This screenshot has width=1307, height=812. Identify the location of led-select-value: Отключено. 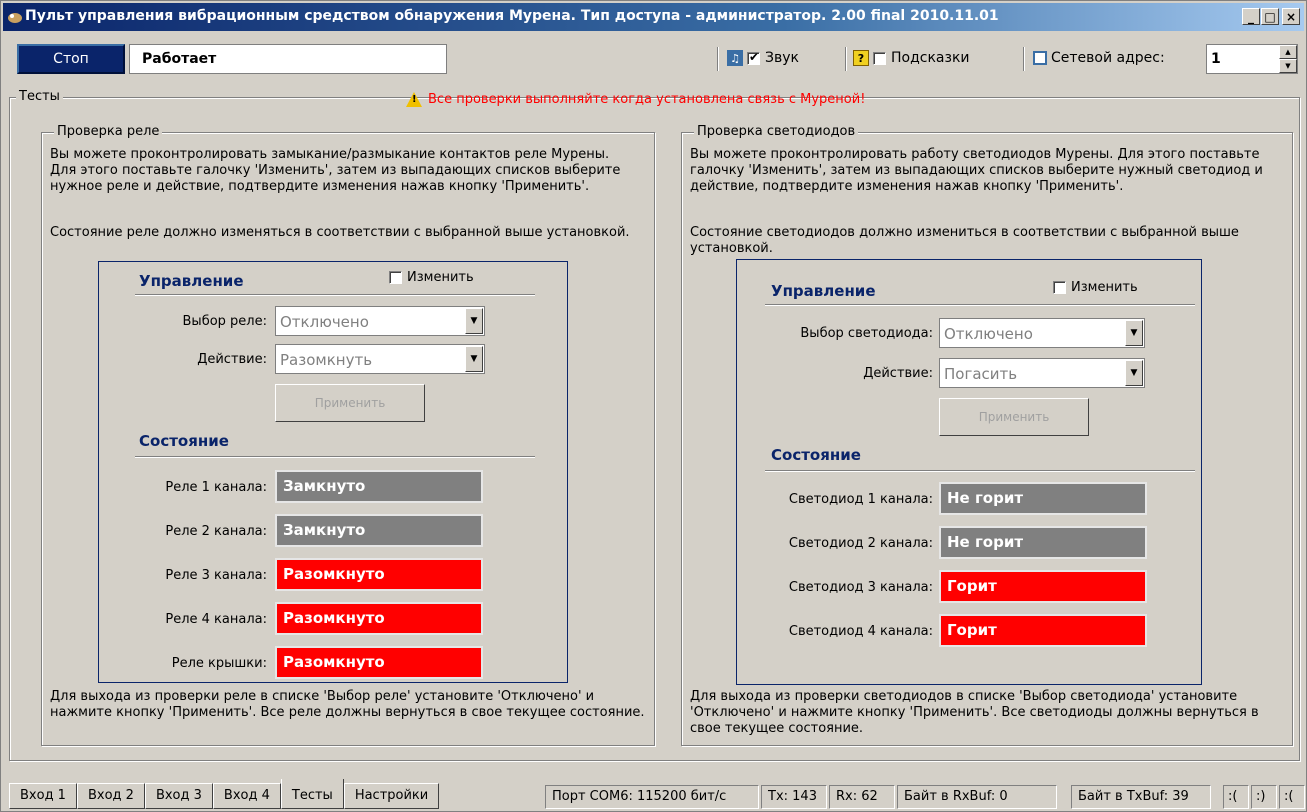
(988, 334).